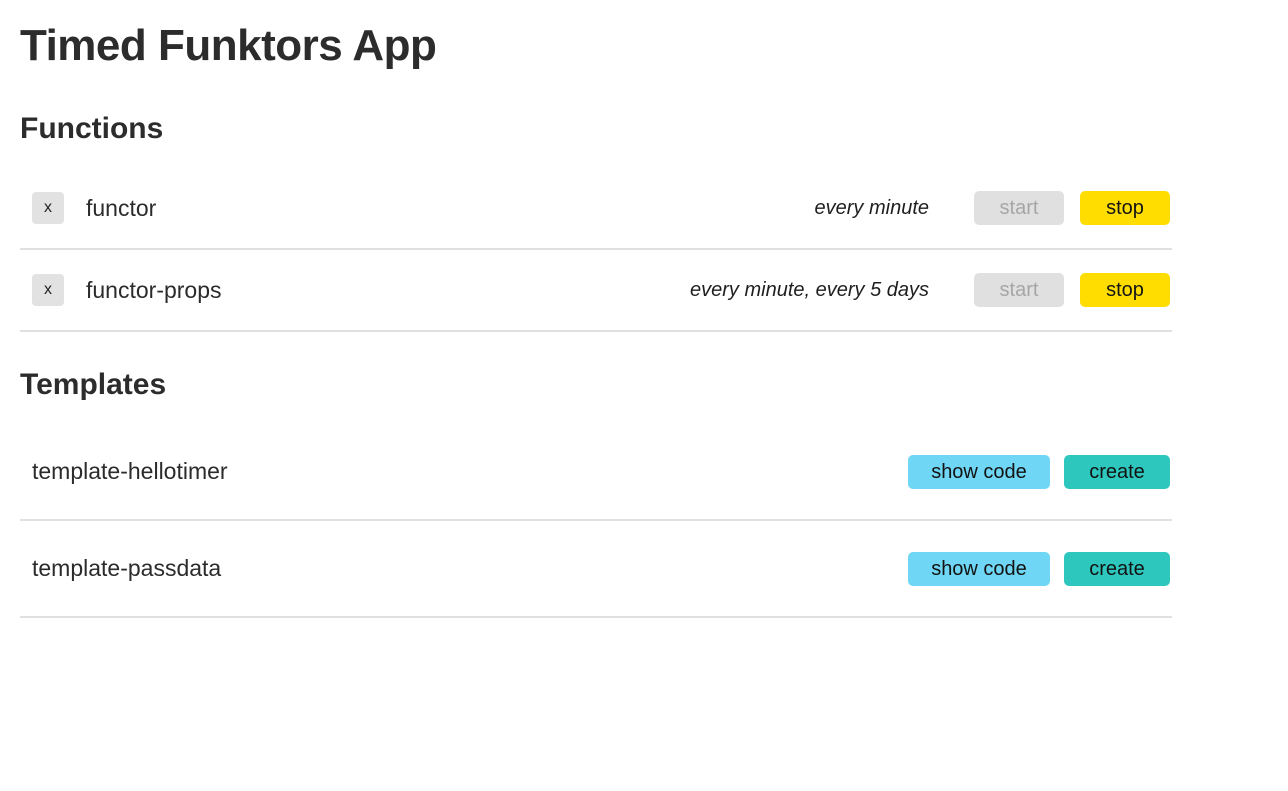  What do you see at coordinates (121, 207) in the screenshot?
I see `function-name: functor` at bounding box center [121, 207].